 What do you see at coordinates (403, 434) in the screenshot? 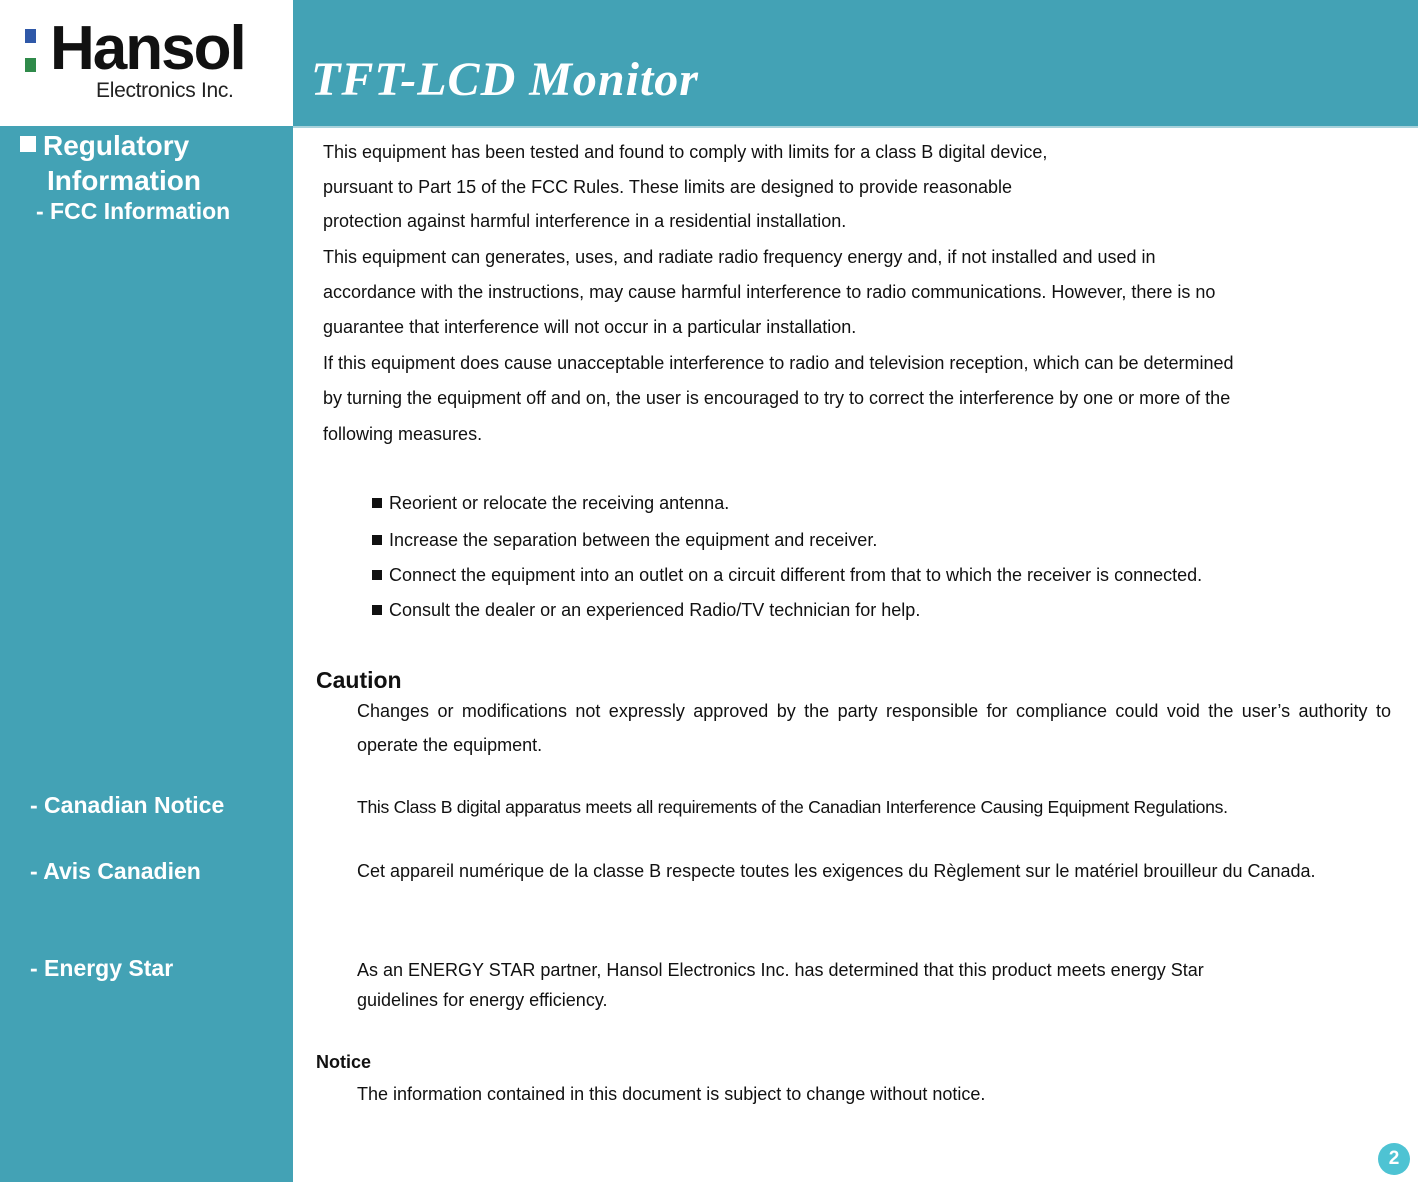
I see `fcc-line: following measures.` at bounding box center [403, 434].